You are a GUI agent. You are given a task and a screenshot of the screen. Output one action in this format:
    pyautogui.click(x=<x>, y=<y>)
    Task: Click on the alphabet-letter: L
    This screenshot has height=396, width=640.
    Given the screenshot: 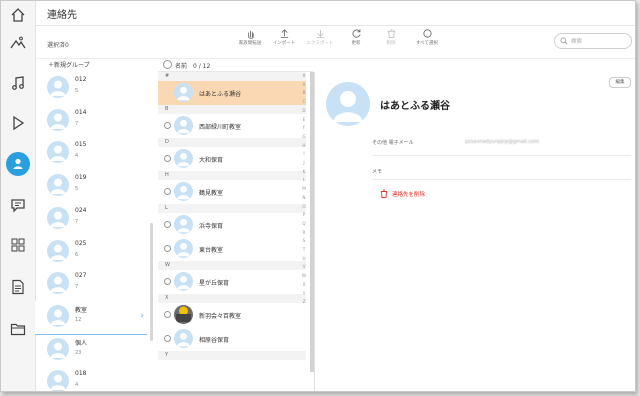 What is the action you would take?
    pyautogui.click(x=304, y=180)
    